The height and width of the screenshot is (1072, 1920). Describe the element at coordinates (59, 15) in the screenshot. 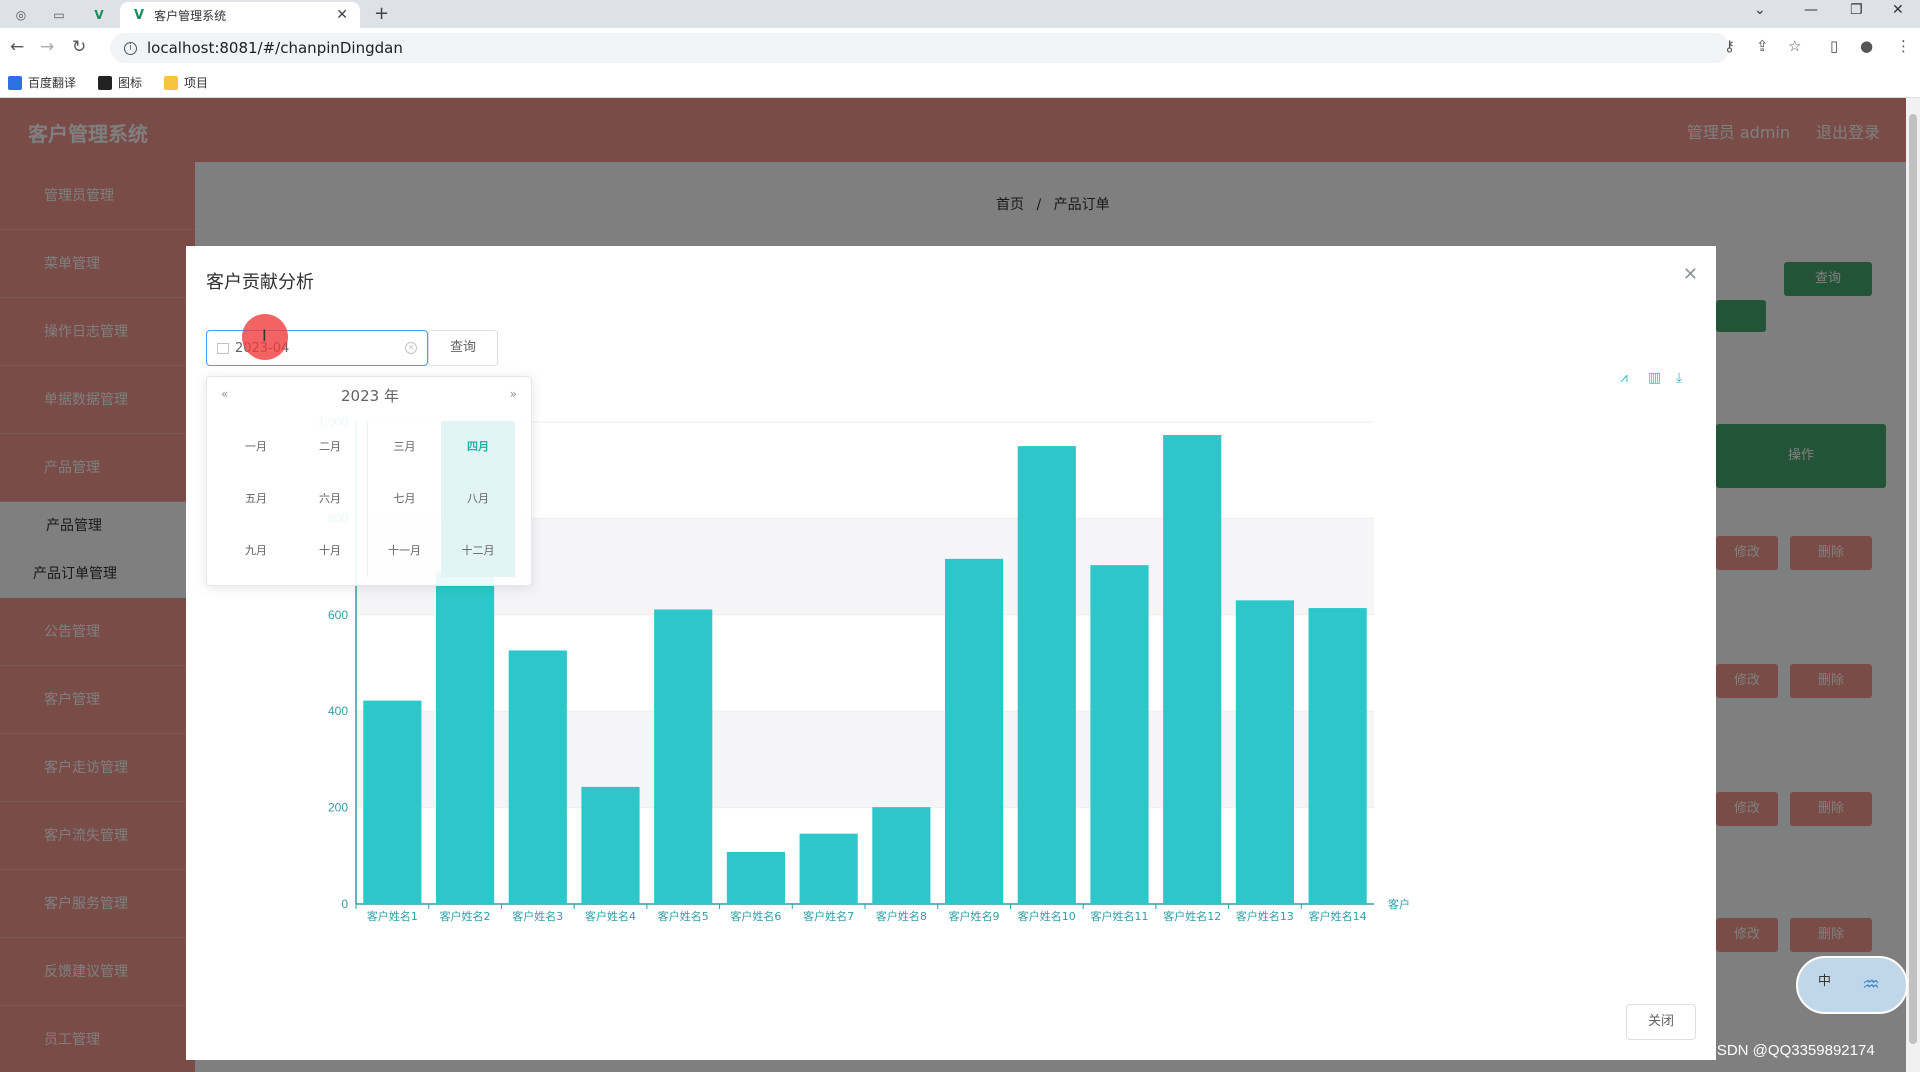

I see `tab-icon: ▭` at that location.